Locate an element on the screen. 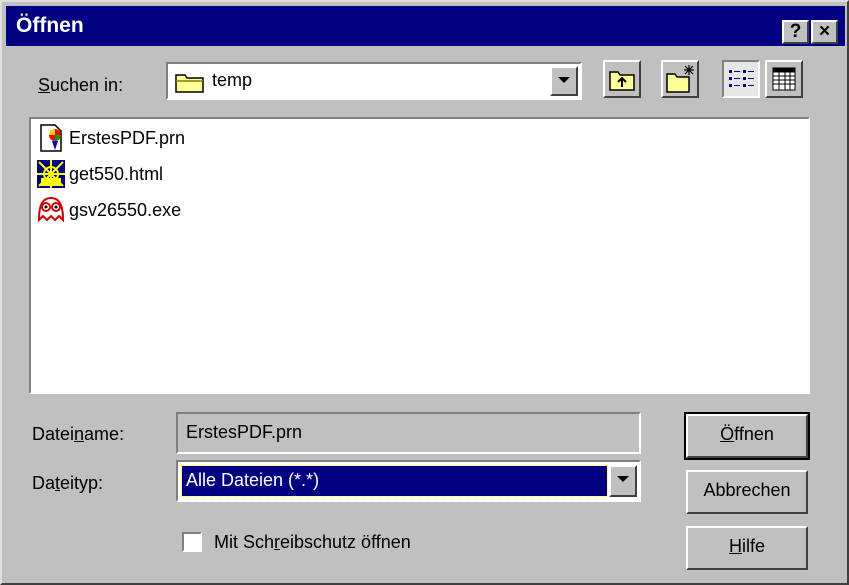 This screenshot has height=585, width=849. filename-label: Dateiname: is located at coordinates (78, 434).